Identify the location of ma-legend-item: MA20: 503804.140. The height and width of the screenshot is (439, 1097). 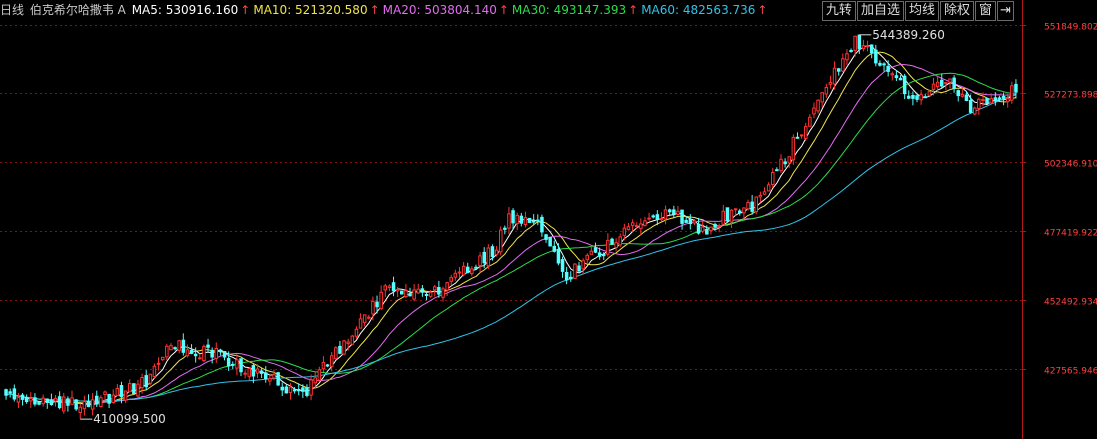
(439, 10).